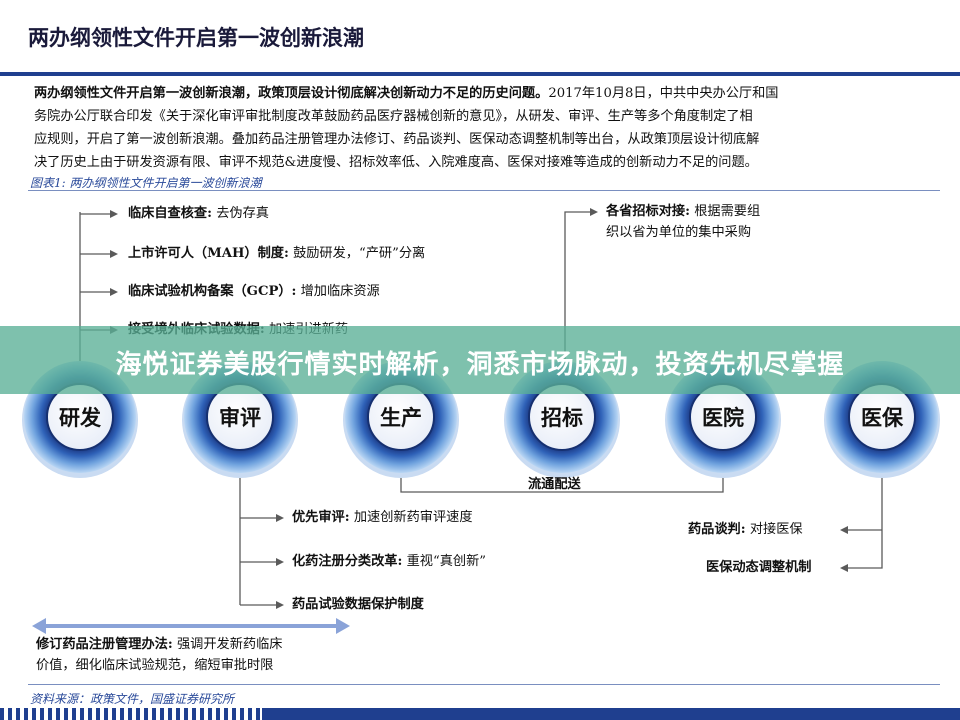 This screenshot has width=960, height=720. I want to click on review-item-value: 重视“真创新”, so click(446, 561).